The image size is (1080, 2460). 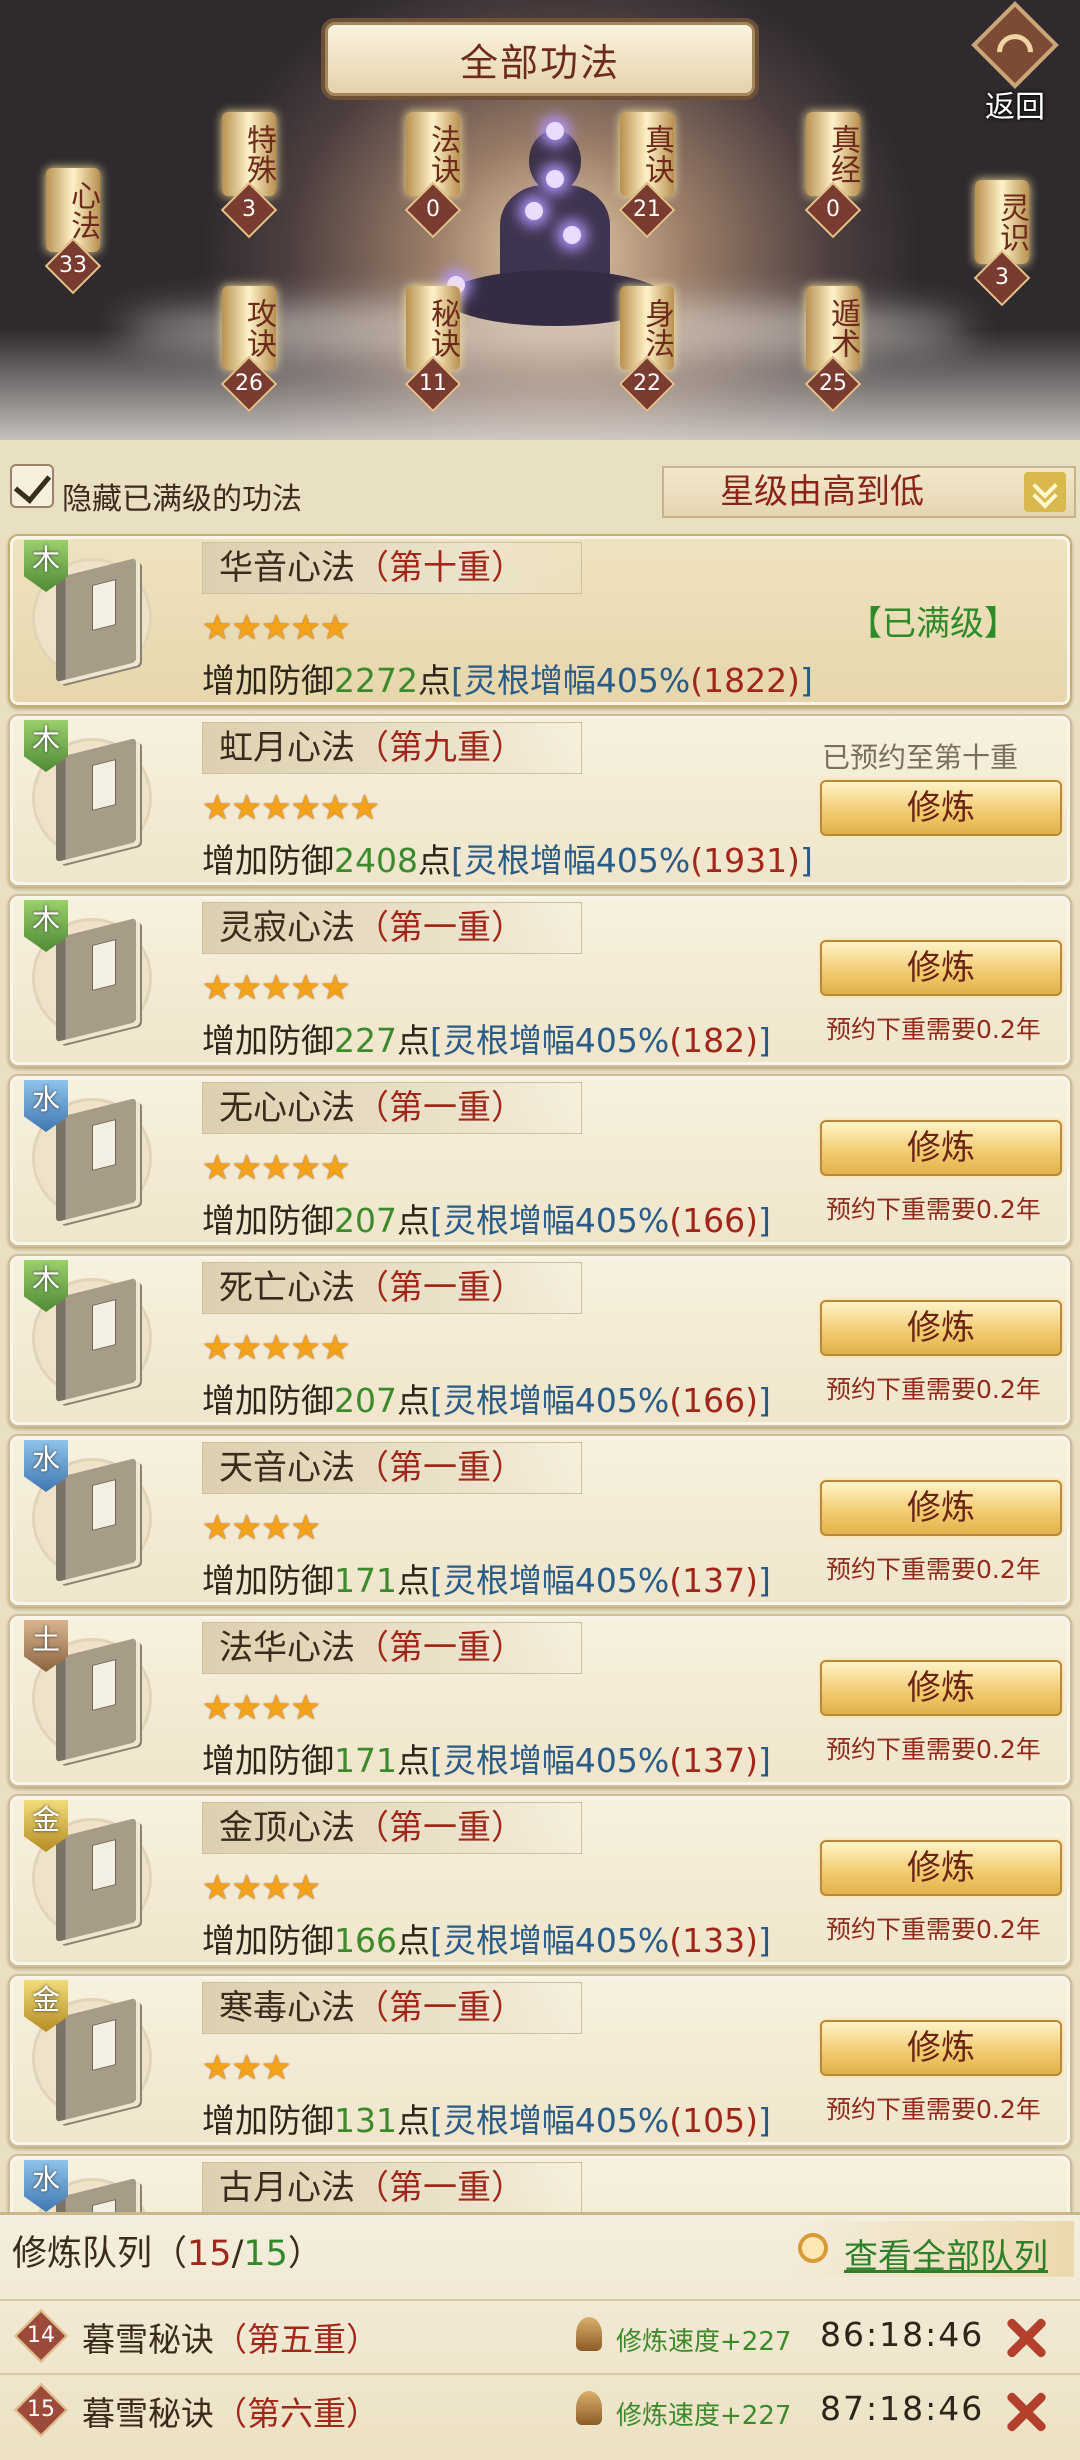 What do you see at coordinates (1045, 492) in the screenshot?
I see `chevron-down-icon` at bounding box center [1045, 492].